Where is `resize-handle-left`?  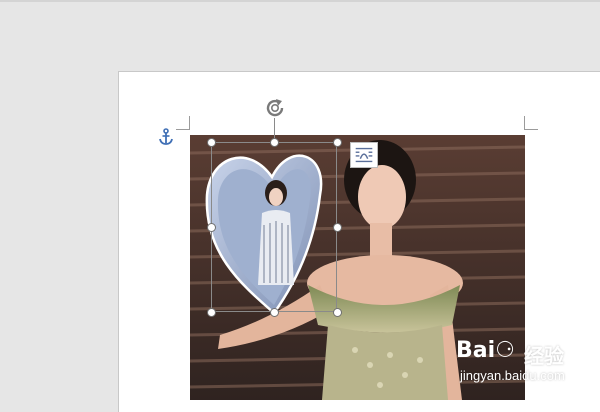 resize-handle-left is located at coordinates (211, 227).